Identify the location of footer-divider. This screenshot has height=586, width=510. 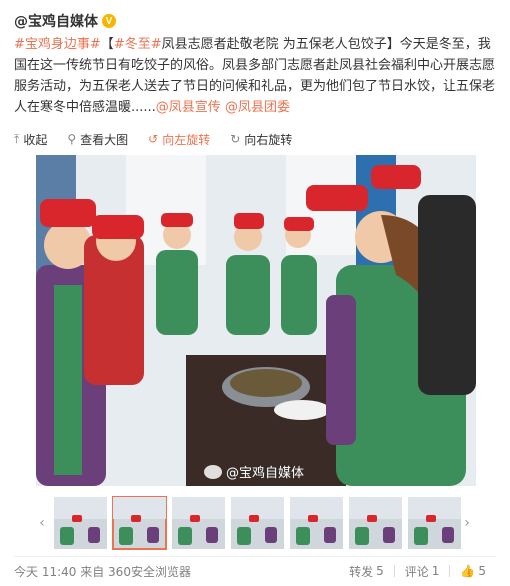
(255, 556).